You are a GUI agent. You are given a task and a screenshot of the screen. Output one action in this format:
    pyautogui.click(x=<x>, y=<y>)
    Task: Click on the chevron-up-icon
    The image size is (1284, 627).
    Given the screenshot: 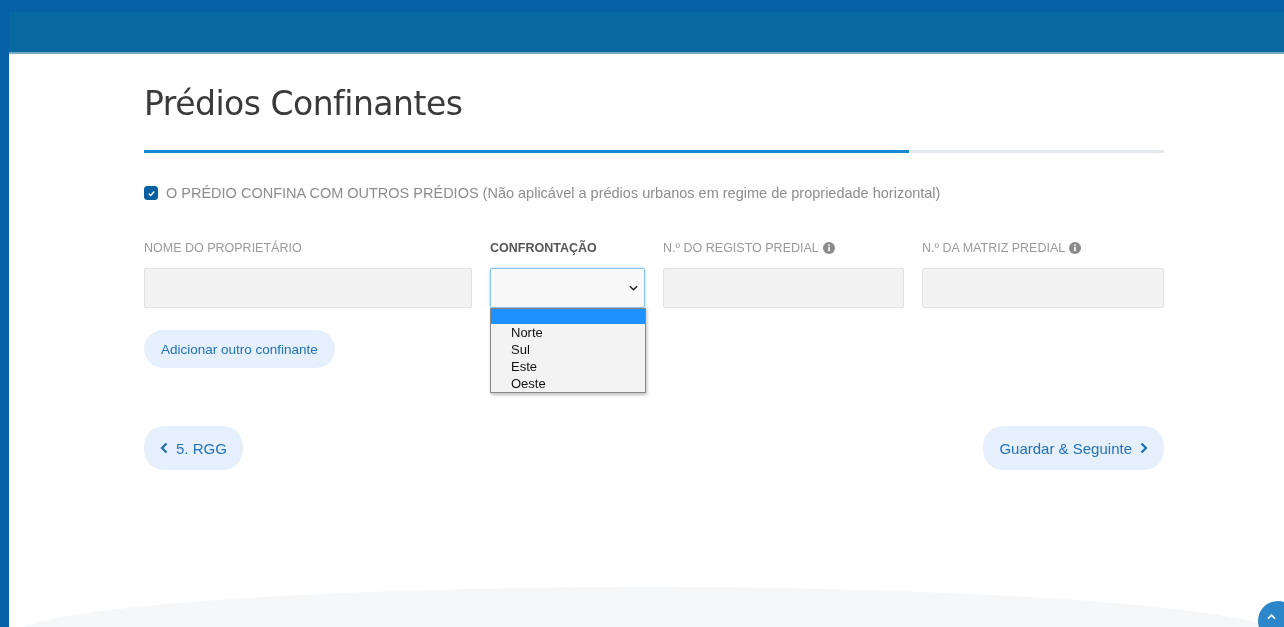 What is the action you would take?
    pyautogui.click(x=1271, y=617)
    